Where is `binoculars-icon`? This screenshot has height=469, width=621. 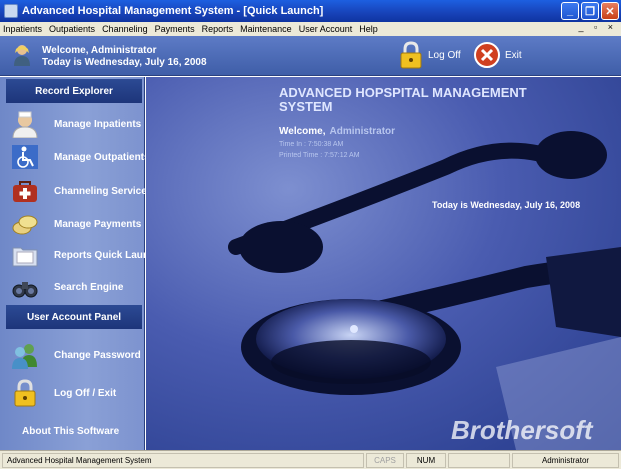
binoculars-icon is located at coordinates (25, 290).